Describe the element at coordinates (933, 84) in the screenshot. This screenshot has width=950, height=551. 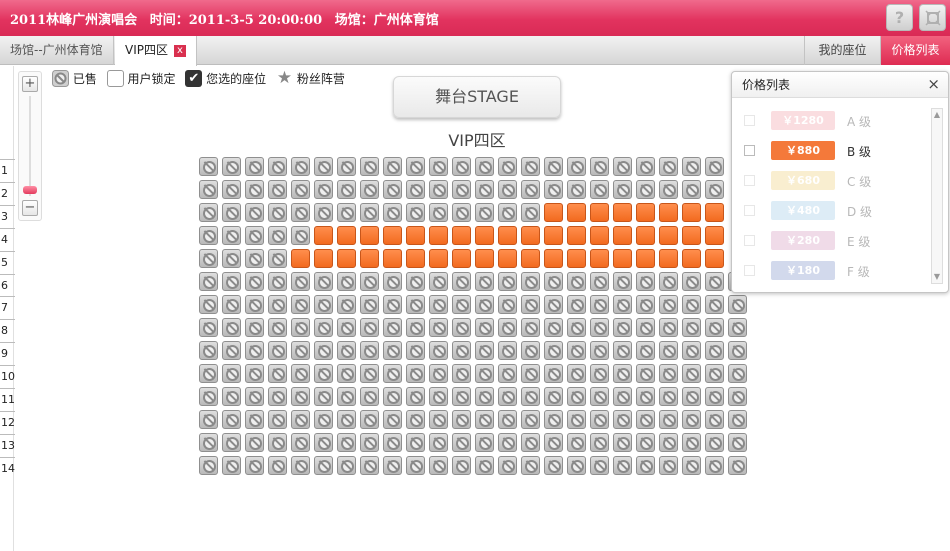
I see `close-icon: ×` at that location.